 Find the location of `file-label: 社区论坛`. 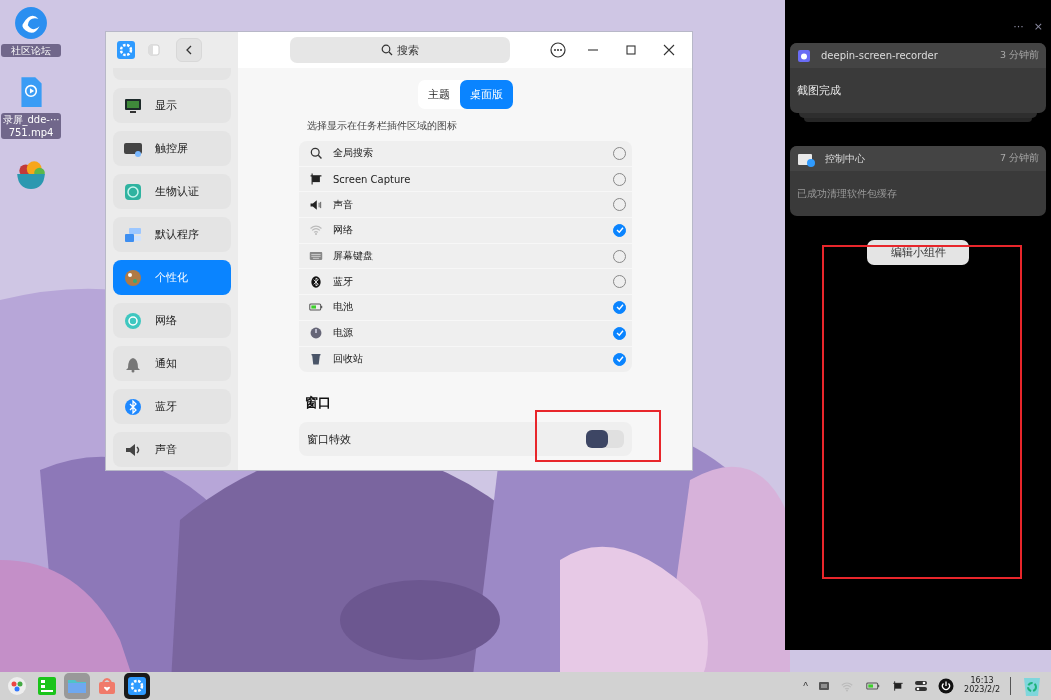

file-label: 社区论坛 is located at coordinates (31, 50).